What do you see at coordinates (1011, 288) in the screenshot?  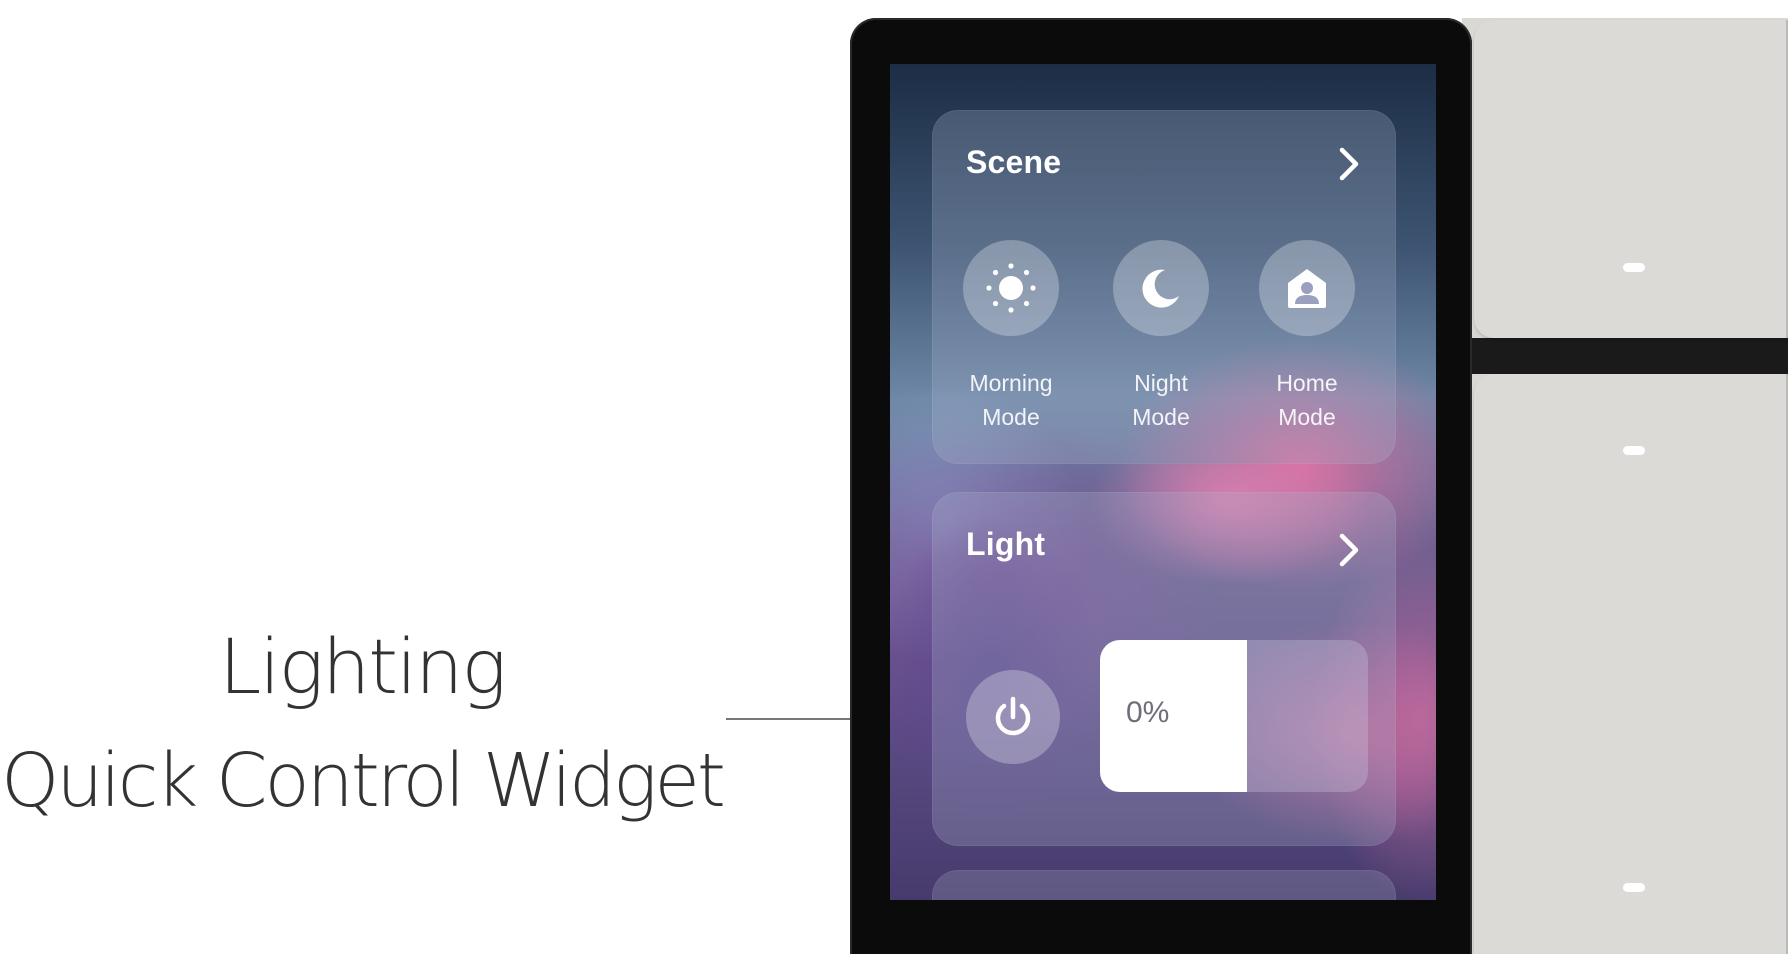 I see `sun-icon` at bounding box center [1011, 288].